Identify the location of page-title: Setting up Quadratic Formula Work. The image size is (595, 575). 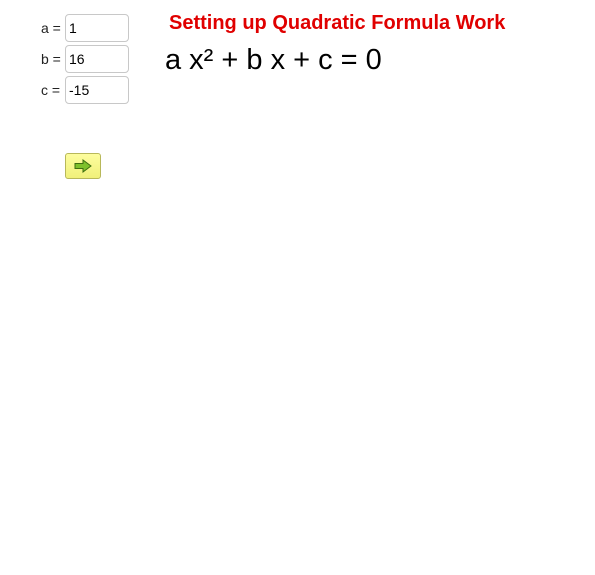
(337, 23).